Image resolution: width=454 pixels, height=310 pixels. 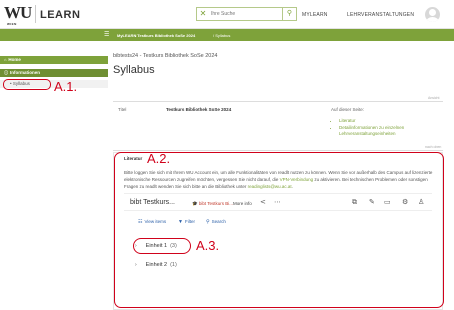 What do you see at coordinates (54, 60) in the screenshot?
I see `sidebar-item-home: ⌂ Home` at bounding box center [54, 60].